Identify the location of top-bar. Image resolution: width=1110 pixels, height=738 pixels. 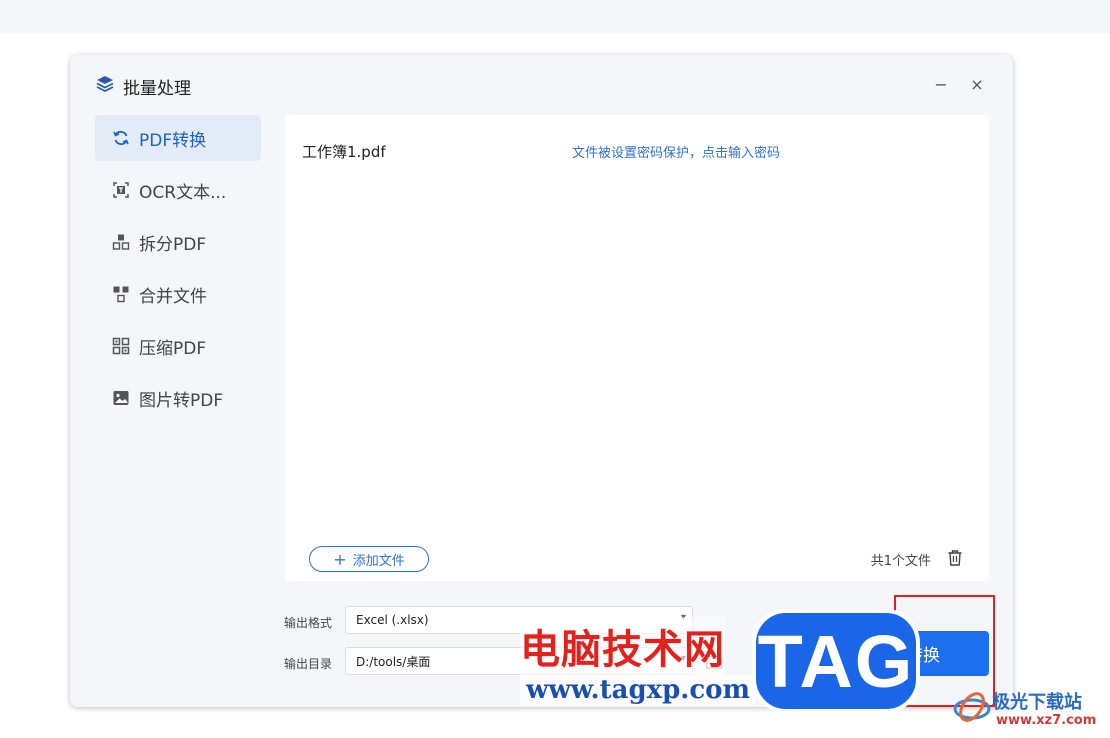
(555, 16).